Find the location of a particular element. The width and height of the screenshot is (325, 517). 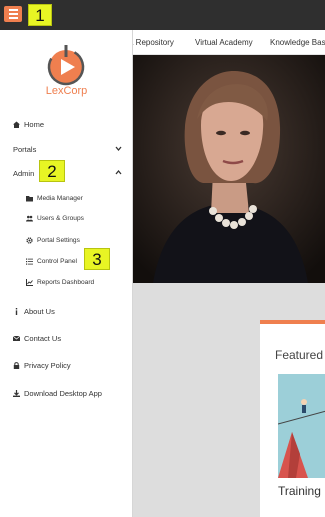

nav-link-repository: a Repository is located at coordinates (151, 42).